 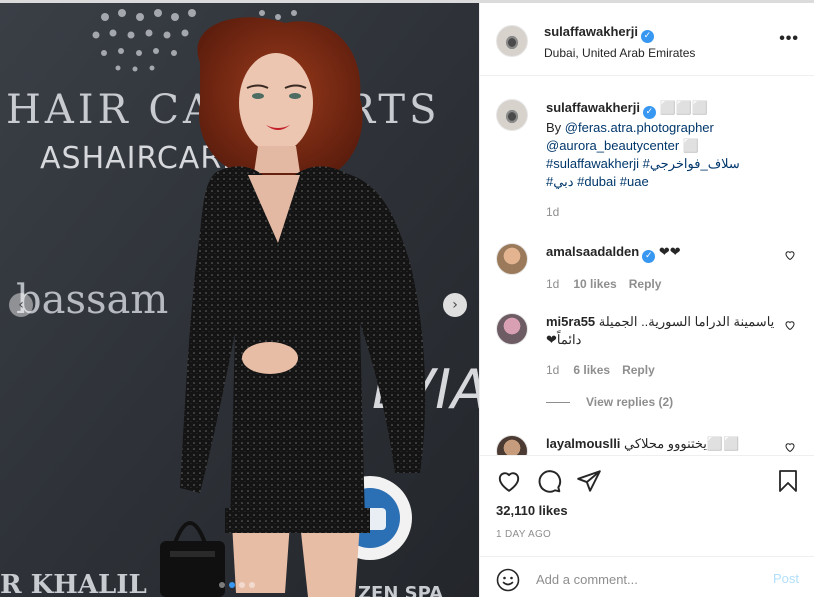 I want to click on carousel-indicator, so click(x=237, y=585).